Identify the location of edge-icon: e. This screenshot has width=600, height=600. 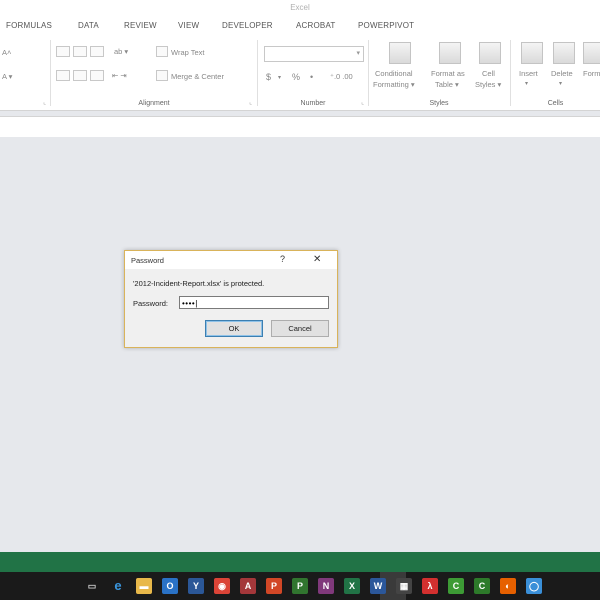
(118, 586).